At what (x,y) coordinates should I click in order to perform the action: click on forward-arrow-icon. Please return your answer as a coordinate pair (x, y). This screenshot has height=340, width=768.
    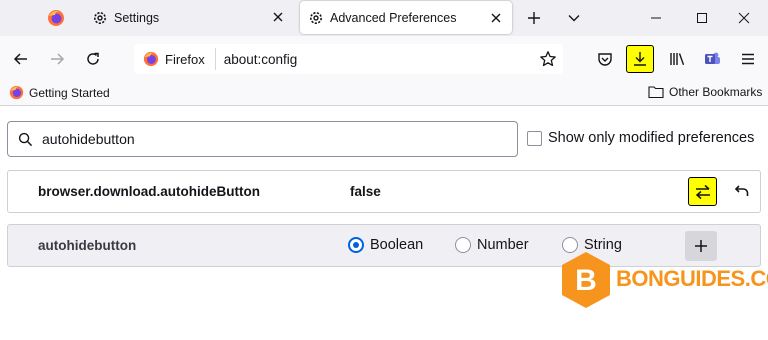
    Looking at the image, I should click on (58, 59).